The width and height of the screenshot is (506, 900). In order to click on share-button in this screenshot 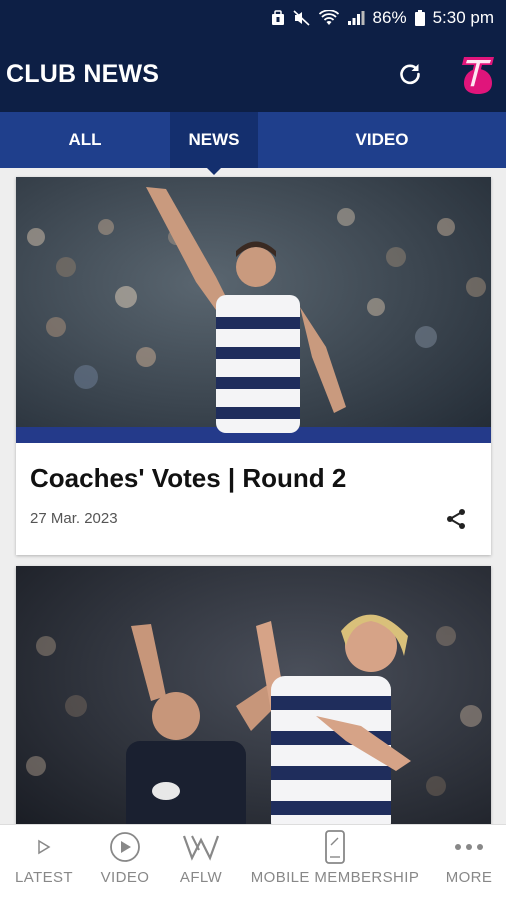, I will do `click(456, 519)`.